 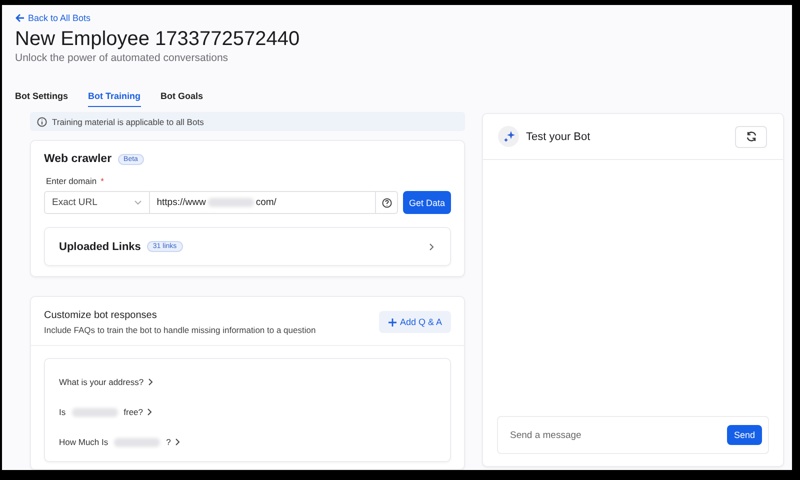 I want to click on send-button: Send, so click(x=744, y=435).